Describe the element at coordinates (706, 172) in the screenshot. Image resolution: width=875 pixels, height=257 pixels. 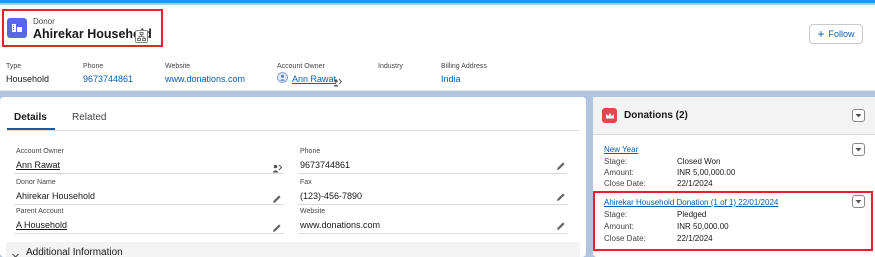
I see `donation-amount-value: INR 5,00,000.00` at that location.